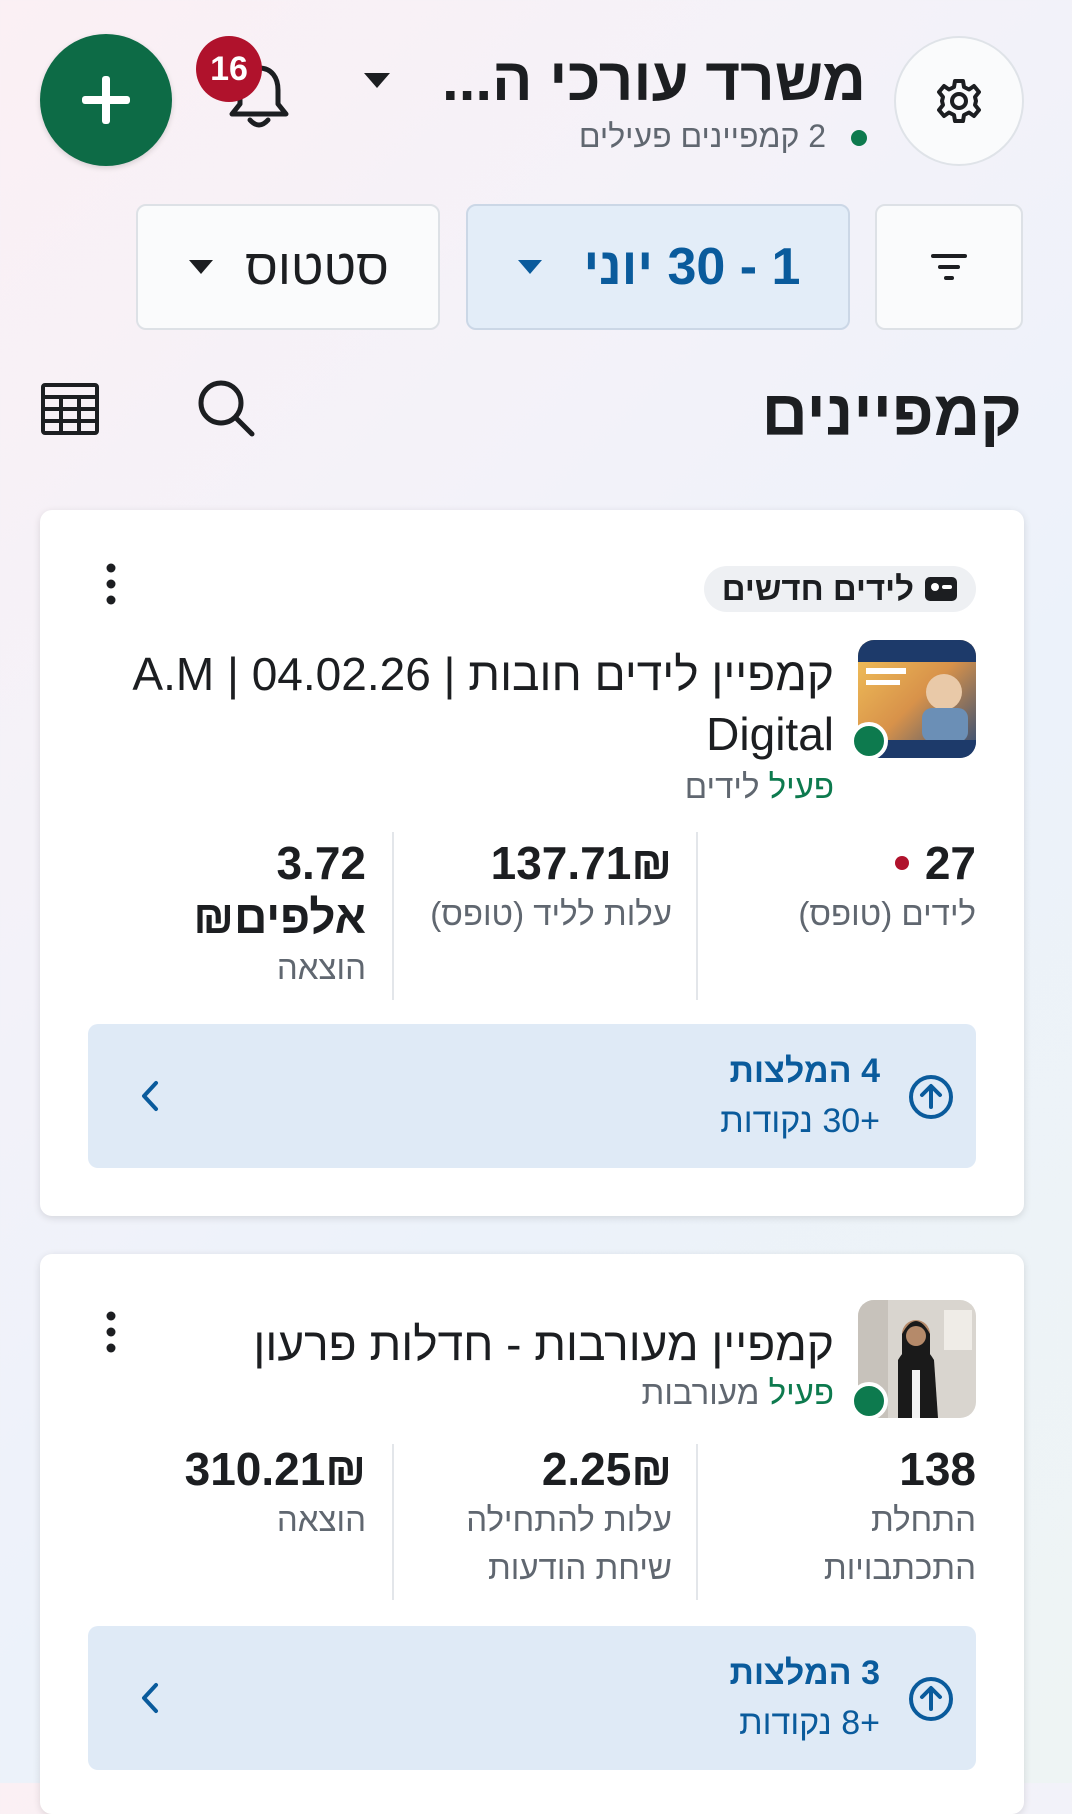  Describe the element at coordinates (901, 863) in the screenshot. I see `alert-dot` at that location.